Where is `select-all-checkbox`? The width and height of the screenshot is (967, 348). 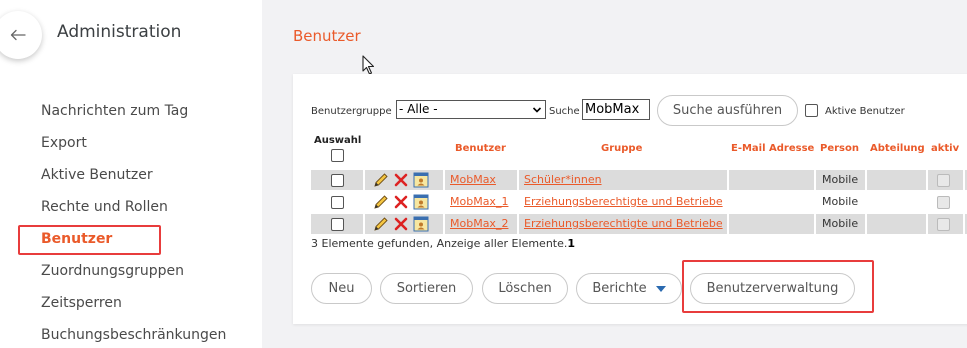 select-all-checkbox is located at coordinates (337, 155).